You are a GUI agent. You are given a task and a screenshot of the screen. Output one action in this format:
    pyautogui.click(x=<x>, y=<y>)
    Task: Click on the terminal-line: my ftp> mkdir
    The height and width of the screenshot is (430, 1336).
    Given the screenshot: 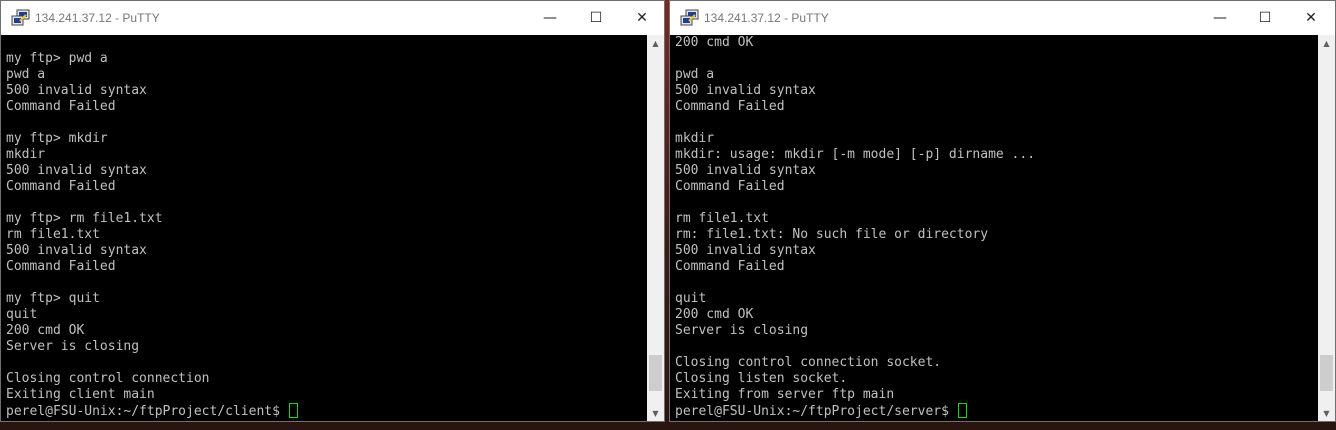 What is the action you would take?
    pyautogui.click(x=57, y=138)
    